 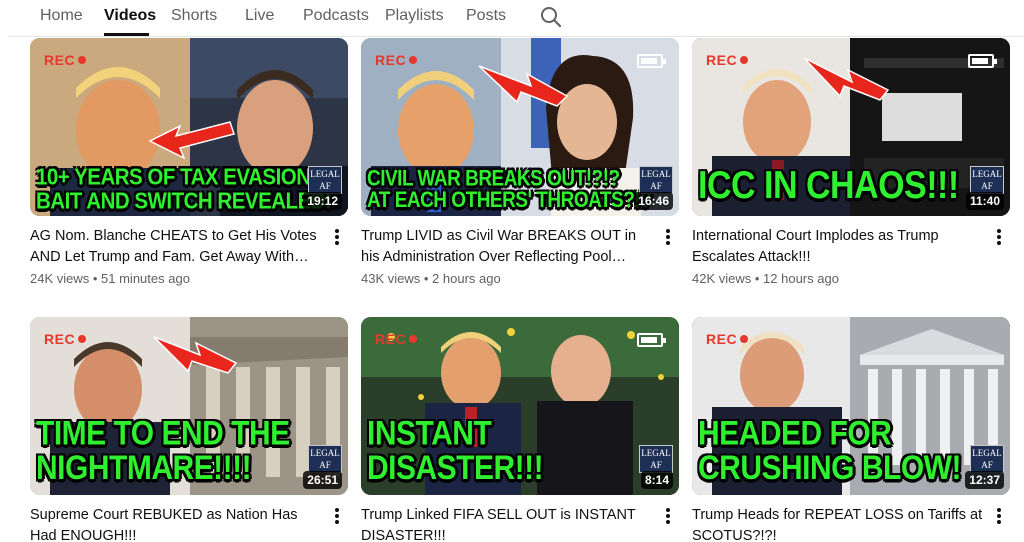 I want to click on upload-age: 2 hours ago, so click(x=466, y=278).